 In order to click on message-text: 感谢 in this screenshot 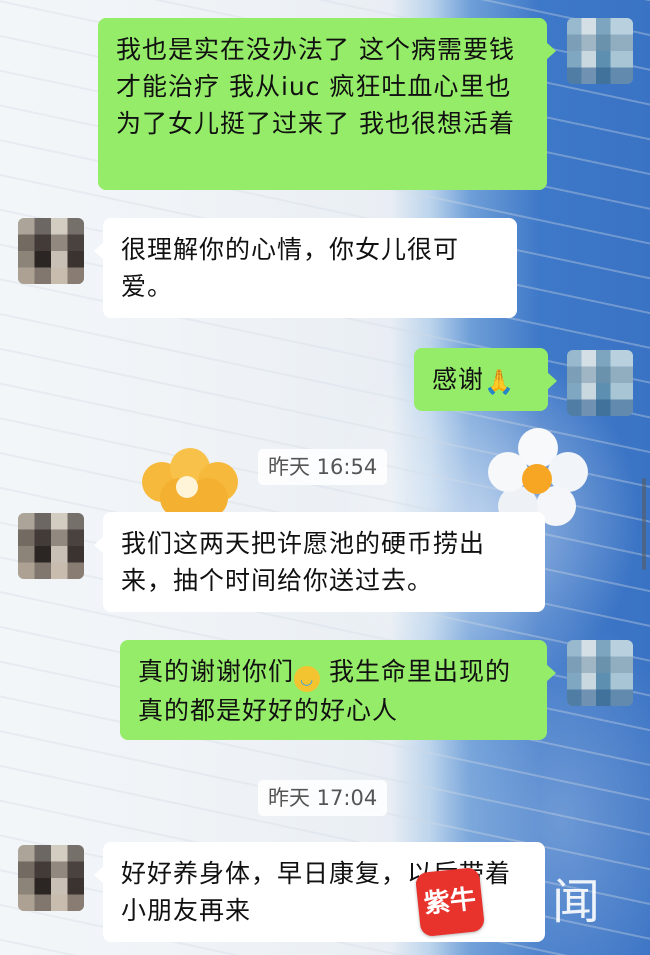, I will do `click(458, 379)`.